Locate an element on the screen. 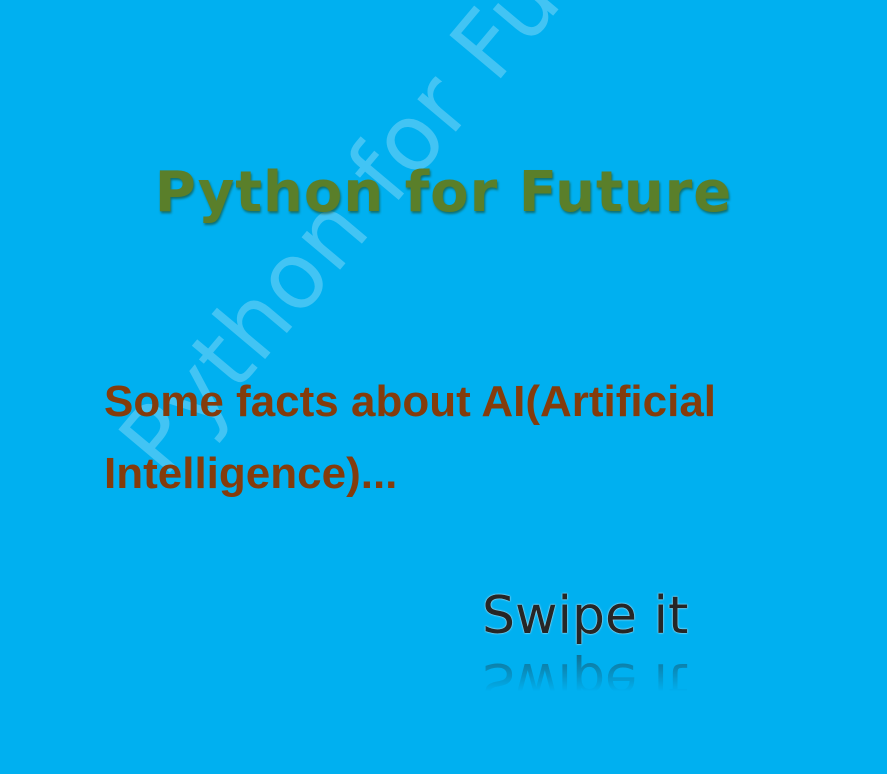 The image size is (887, 774). swipe-prompt-reflection: Swipe it is located at coordinates (585, 681).